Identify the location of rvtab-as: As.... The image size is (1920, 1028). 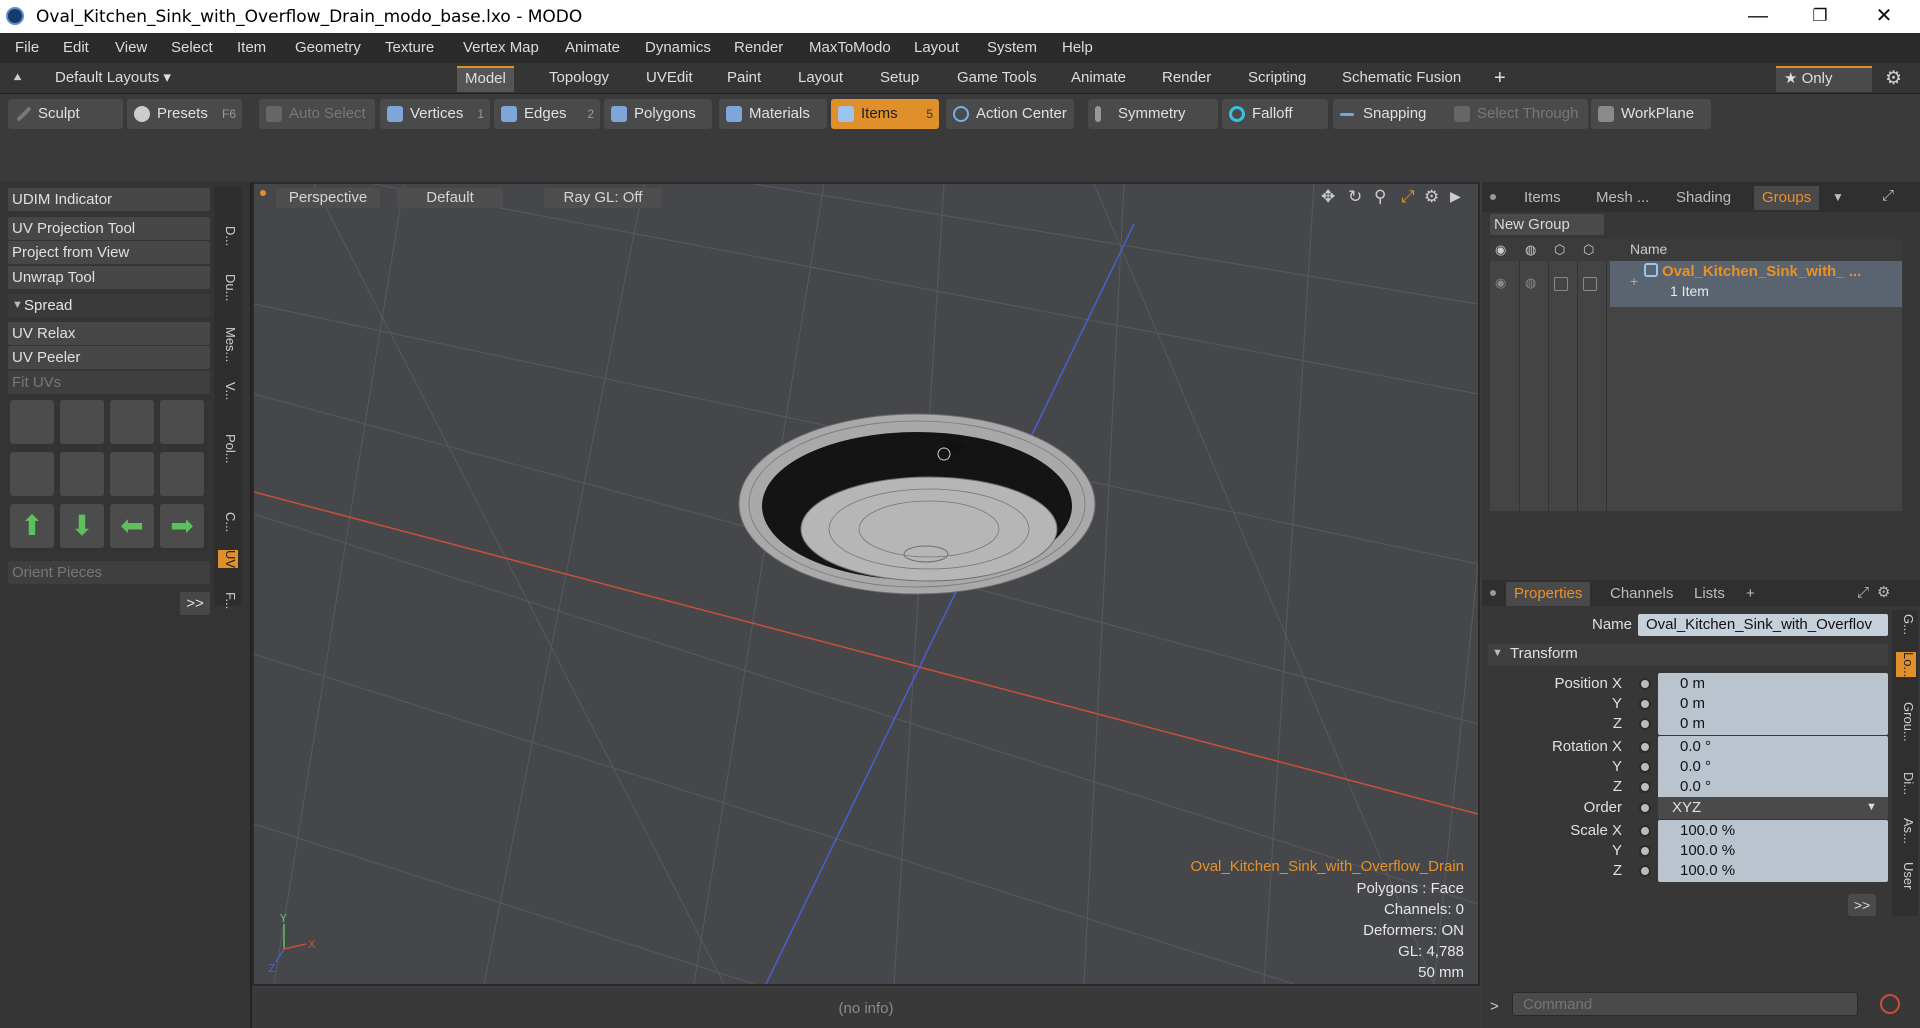
(1906, 831).